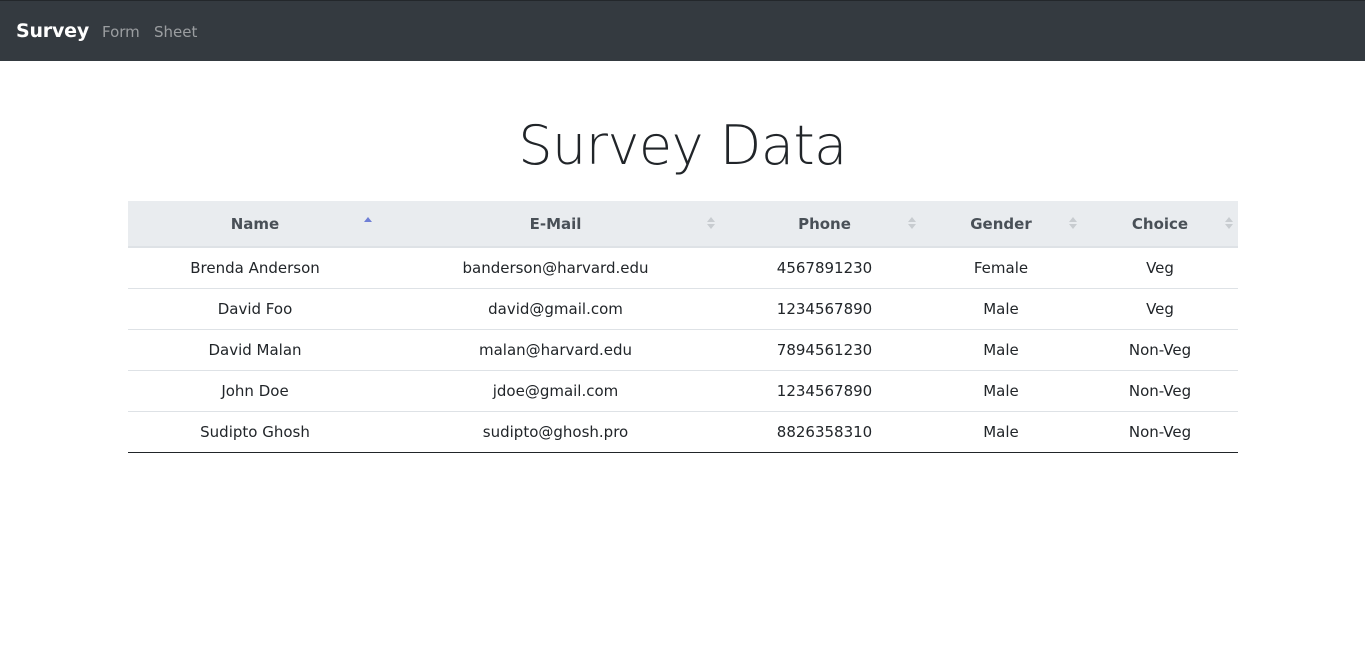 The image size is (1365, 666). I want to click on table-header: Name E-Mail Phone Gender Choice, so click(683, 224).